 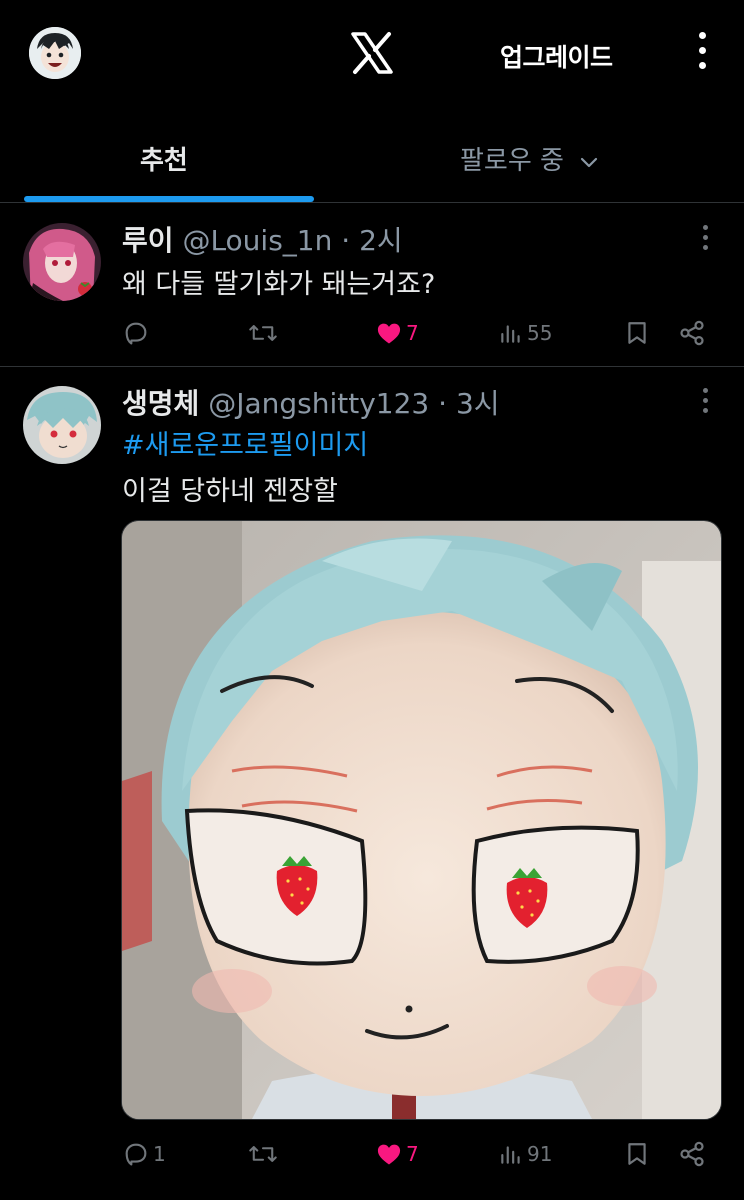 I want to click on views-button: 55, so click(x=525, y=333).